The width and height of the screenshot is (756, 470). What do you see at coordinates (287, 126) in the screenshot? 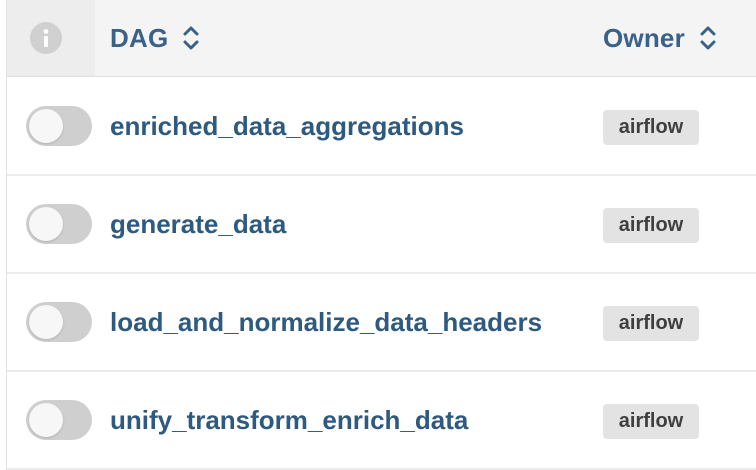
I see `dag-link: enriched_data_aggregations` at bounding box center [287, 126].